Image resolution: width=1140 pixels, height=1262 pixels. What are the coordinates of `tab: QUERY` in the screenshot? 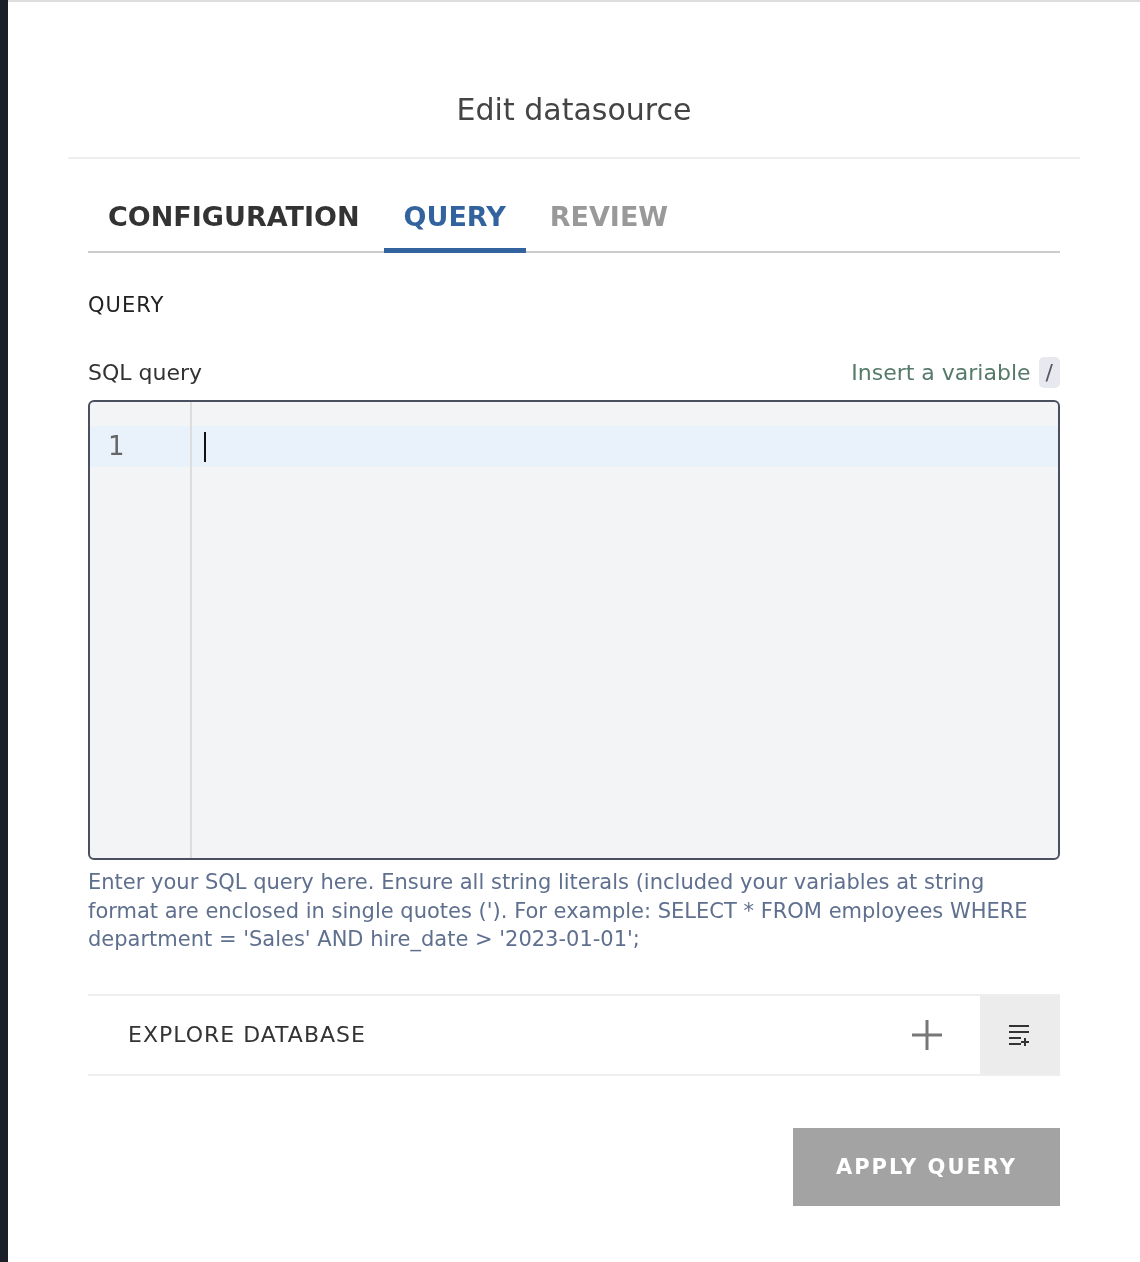 It's located at (454, 227).